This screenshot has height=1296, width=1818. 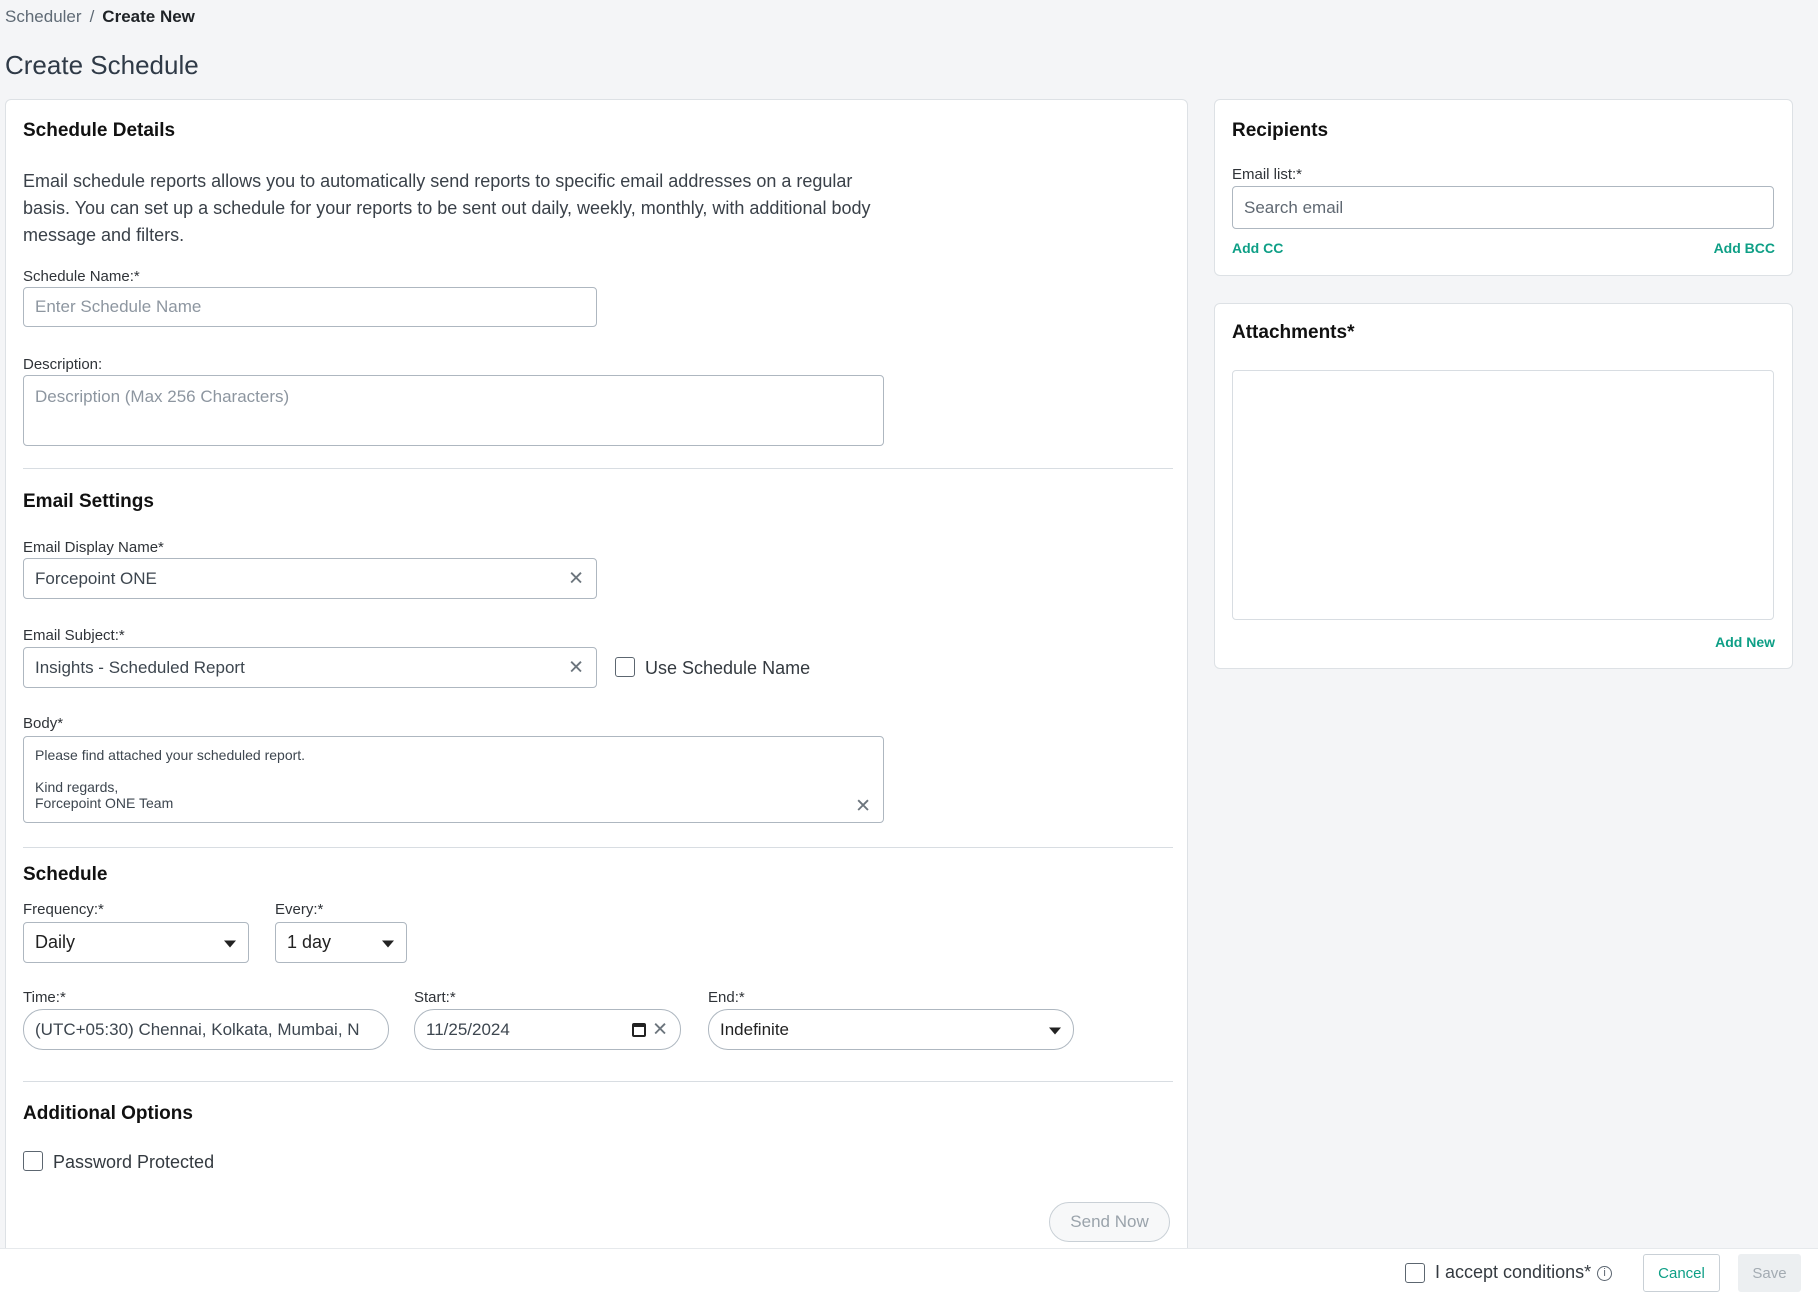 I want to click on email-display-name-value: Forcepoint ONE, so click(x=96, y=578).